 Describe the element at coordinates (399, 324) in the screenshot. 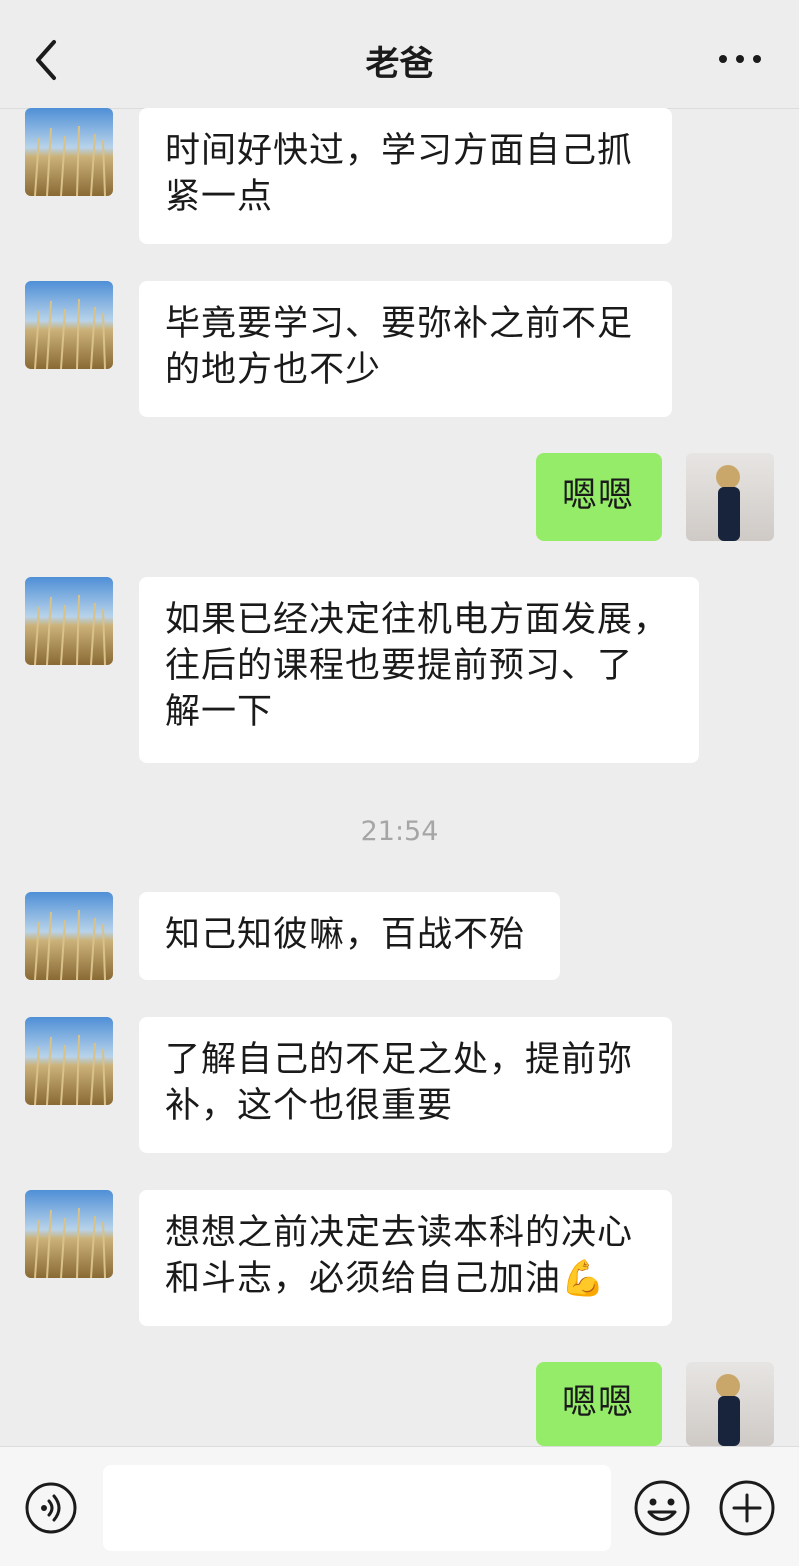

I see `message-line: 毕竟要学习、要弥补之前不足` at that location.